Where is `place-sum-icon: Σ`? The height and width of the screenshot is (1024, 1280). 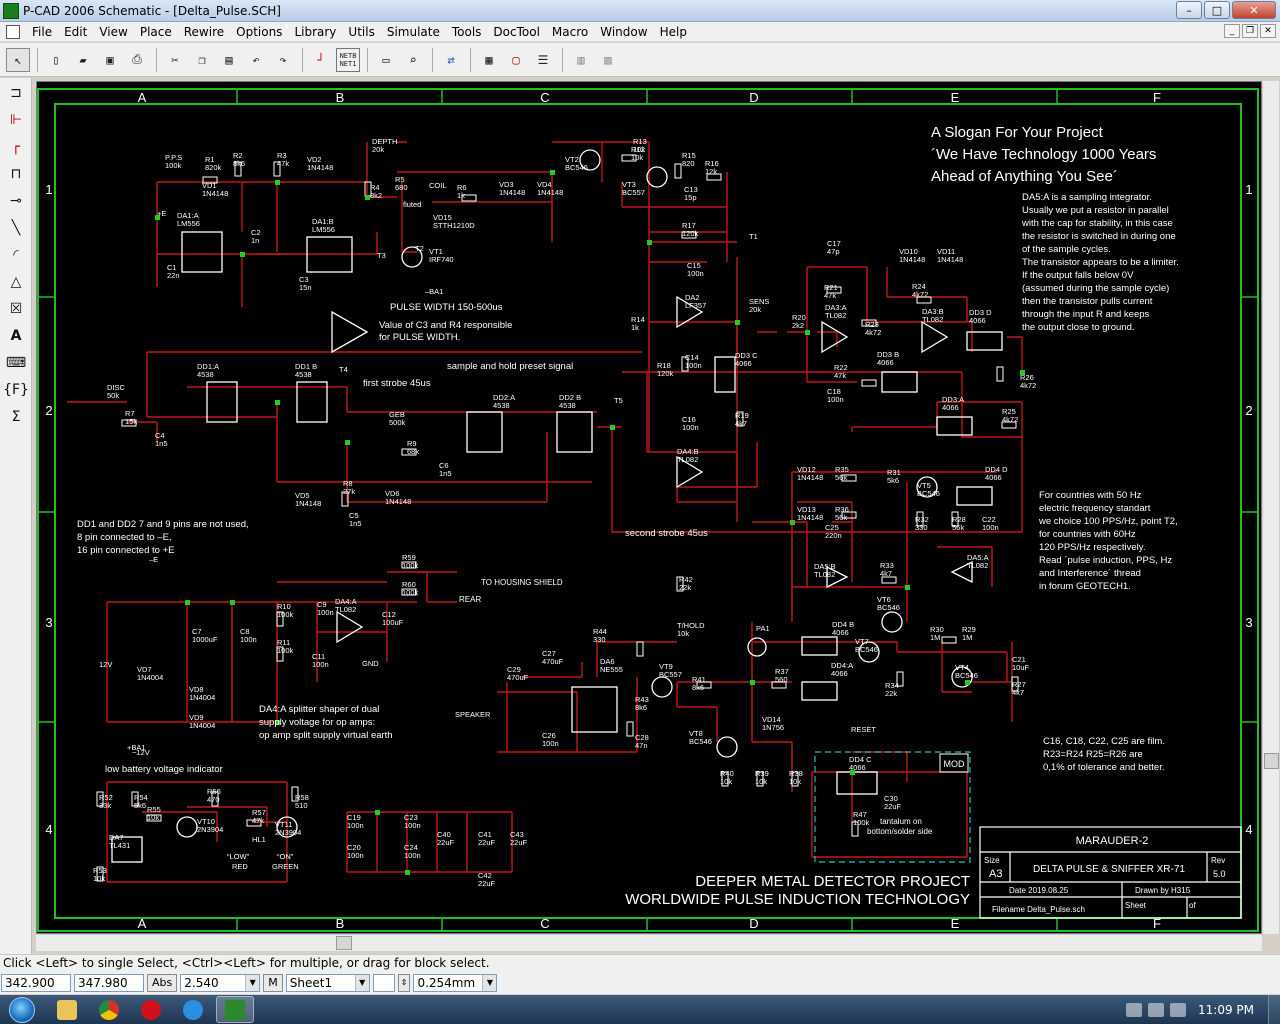 place-sum-icon: Σ is located at coordinates (16, 417).